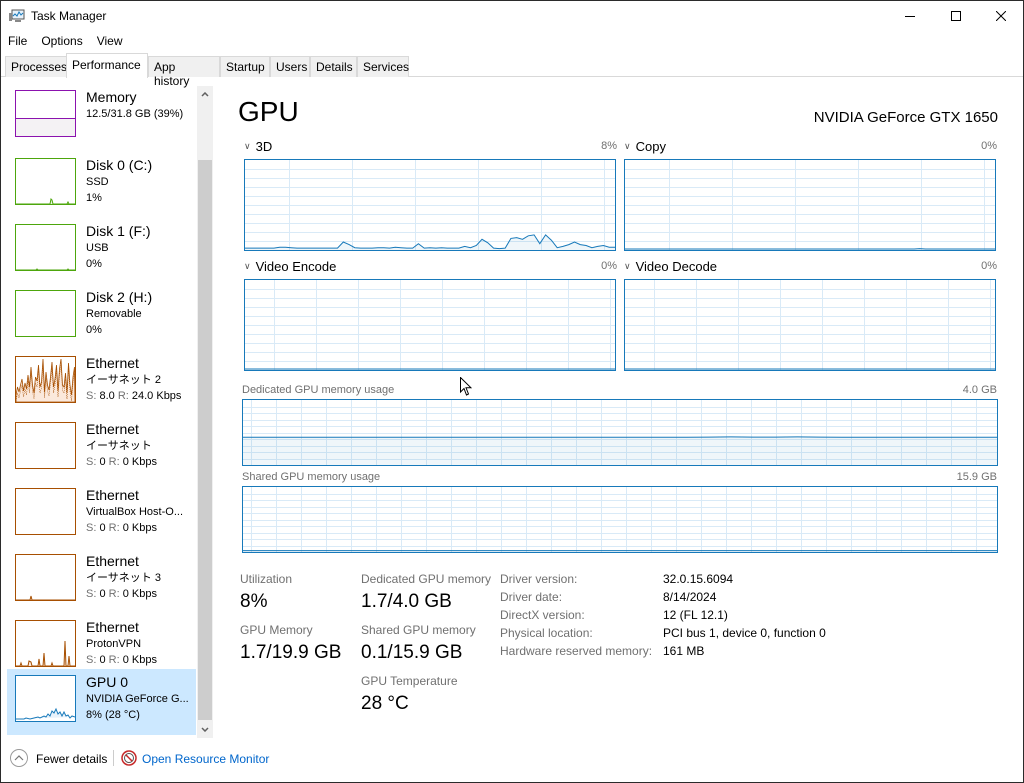 Image resolution: width=1024 pixels, height=783 pixels. I want to click on graph-video-encode-plot, so click(430, 325).